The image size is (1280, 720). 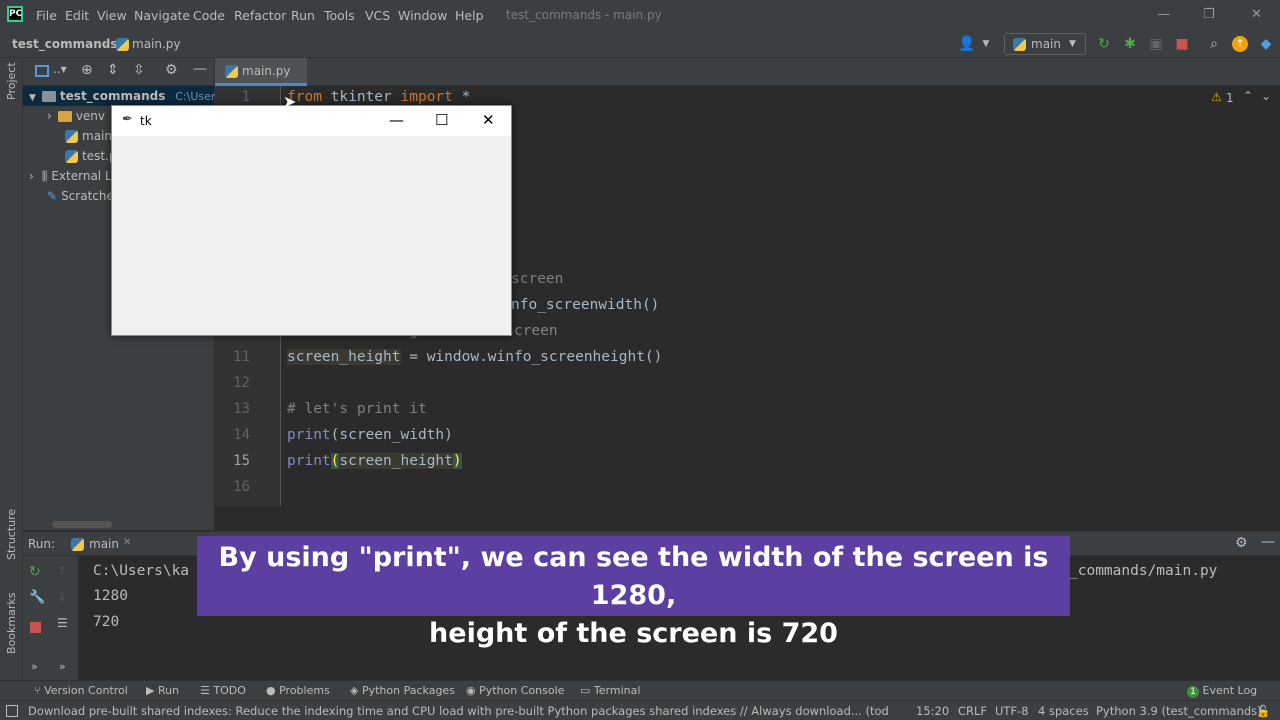 I want to click on line-separator: CRLF, so click(x=972, y=711).